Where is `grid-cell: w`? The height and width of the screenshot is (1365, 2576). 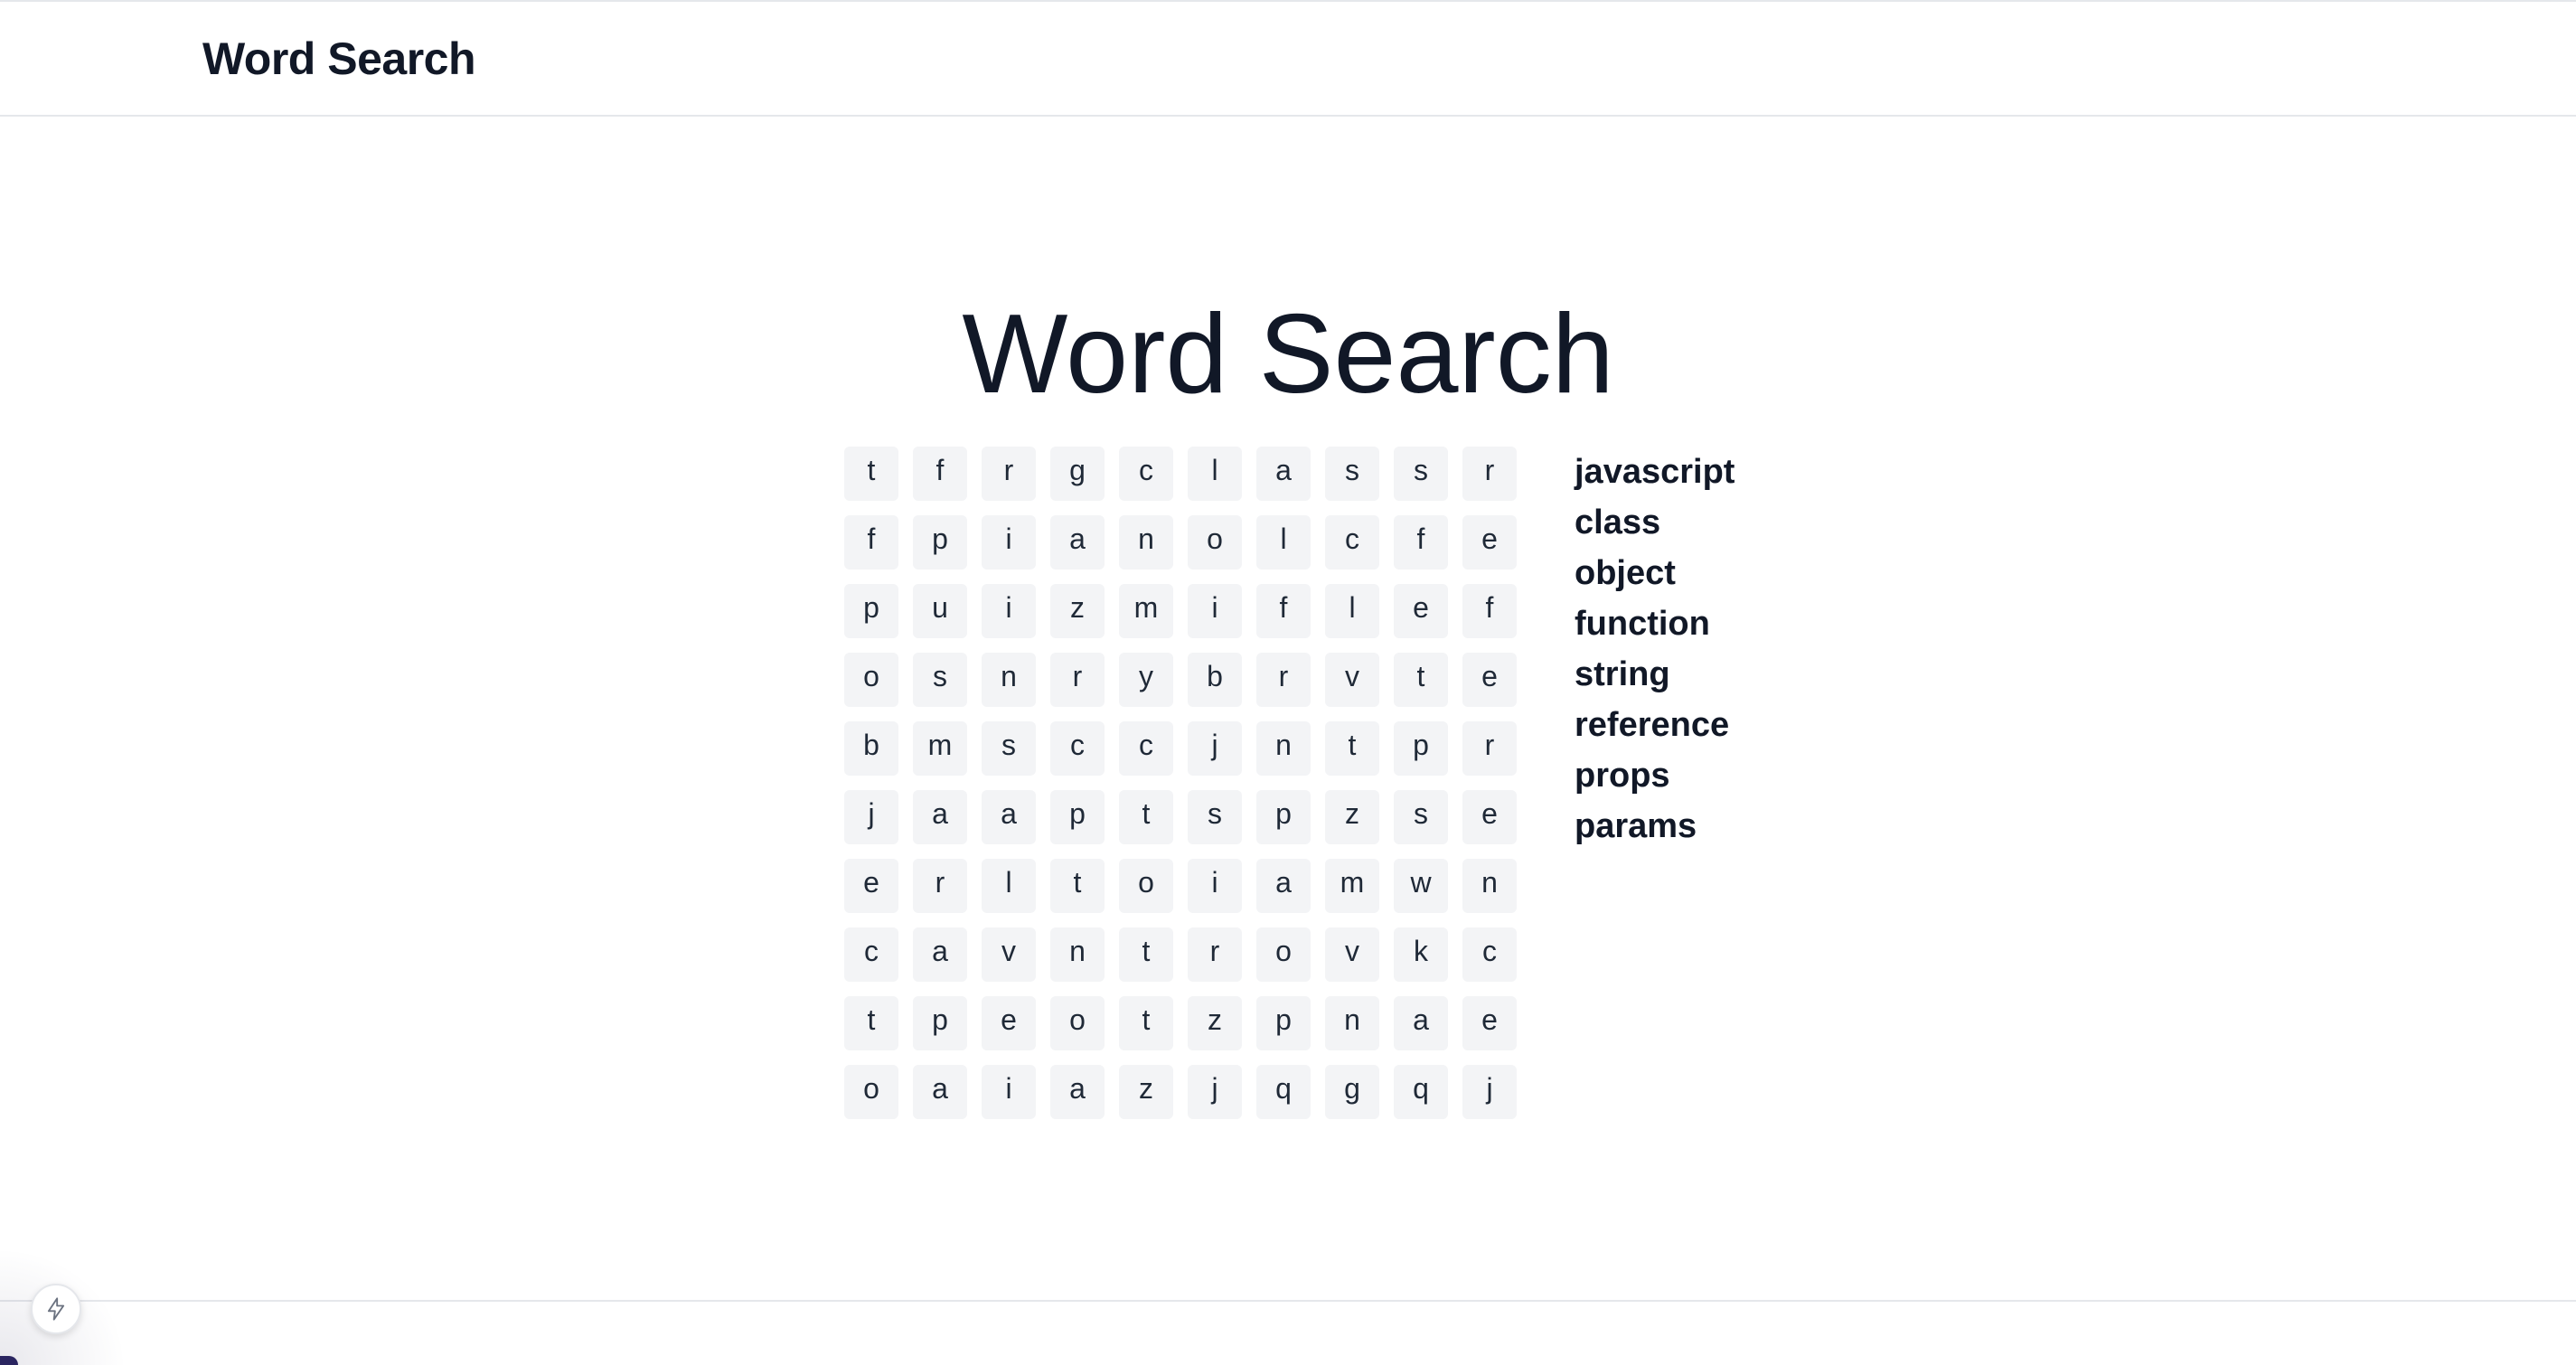 grid-cell: w is located at coordinates (1421, 886).